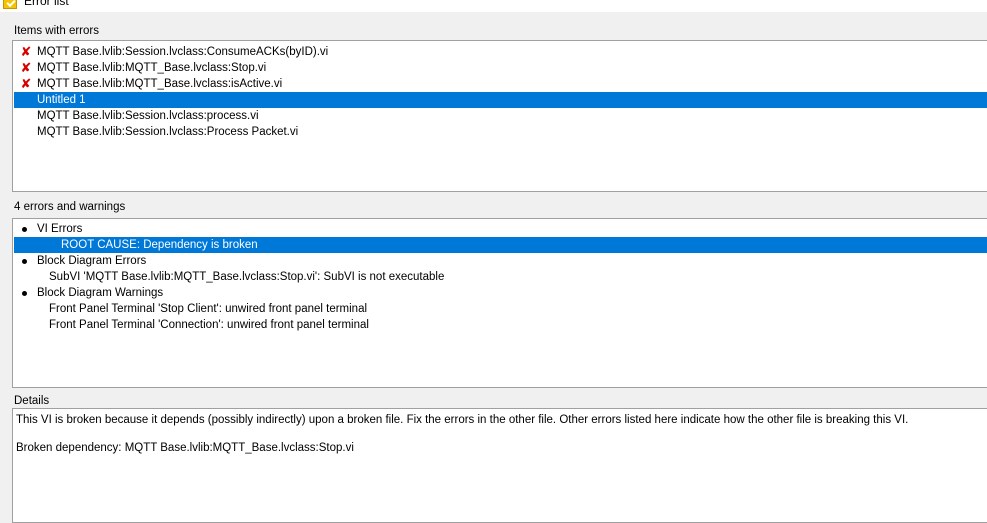 This screenshot has height=523, width=987. Describe the element at coordinates (500, 229) in the screenshot. I see `error-category-row: VI Errors` at that location.